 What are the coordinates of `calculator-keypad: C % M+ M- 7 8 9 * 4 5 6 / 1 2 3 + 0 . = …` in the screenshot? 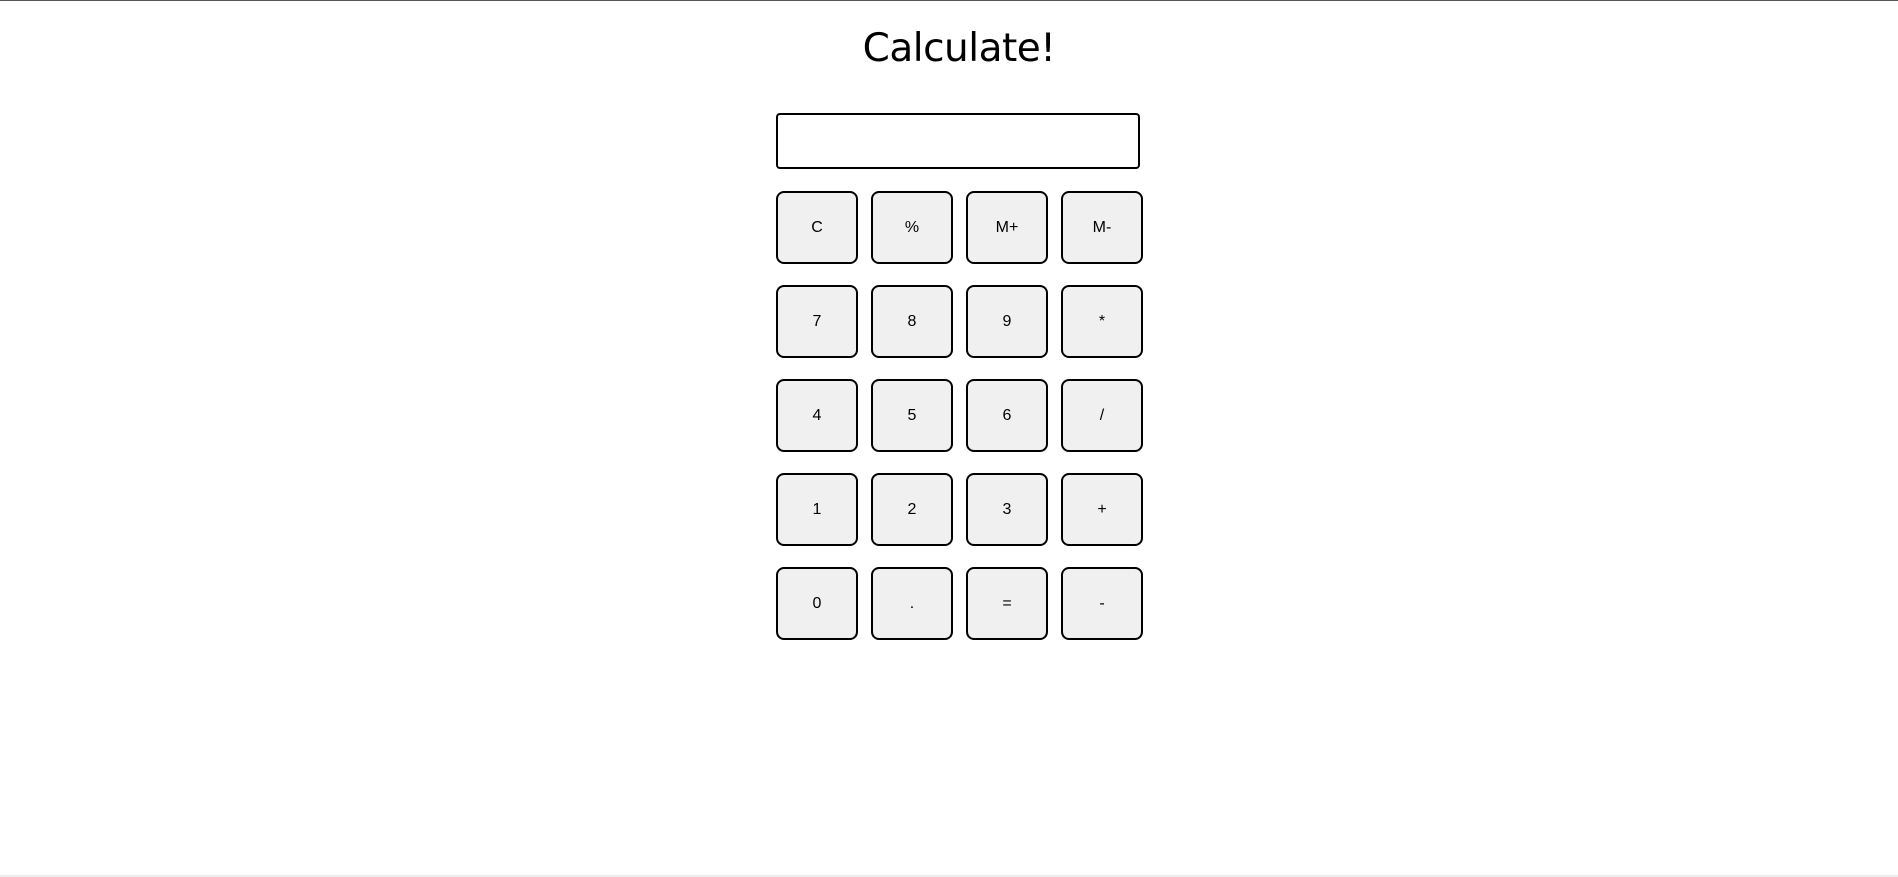 It's located at (959, 415).